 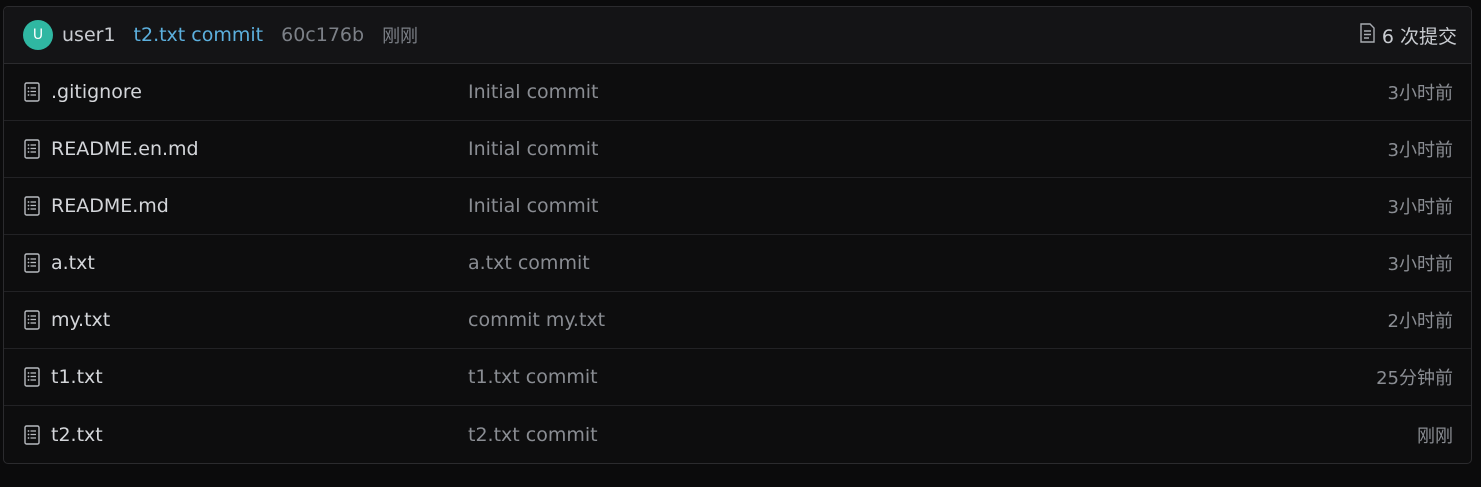 What do you see at coordinates (259, 320) in the screenshot?
I see `file-name-link: my.txt` at bounding box center [259, 320].